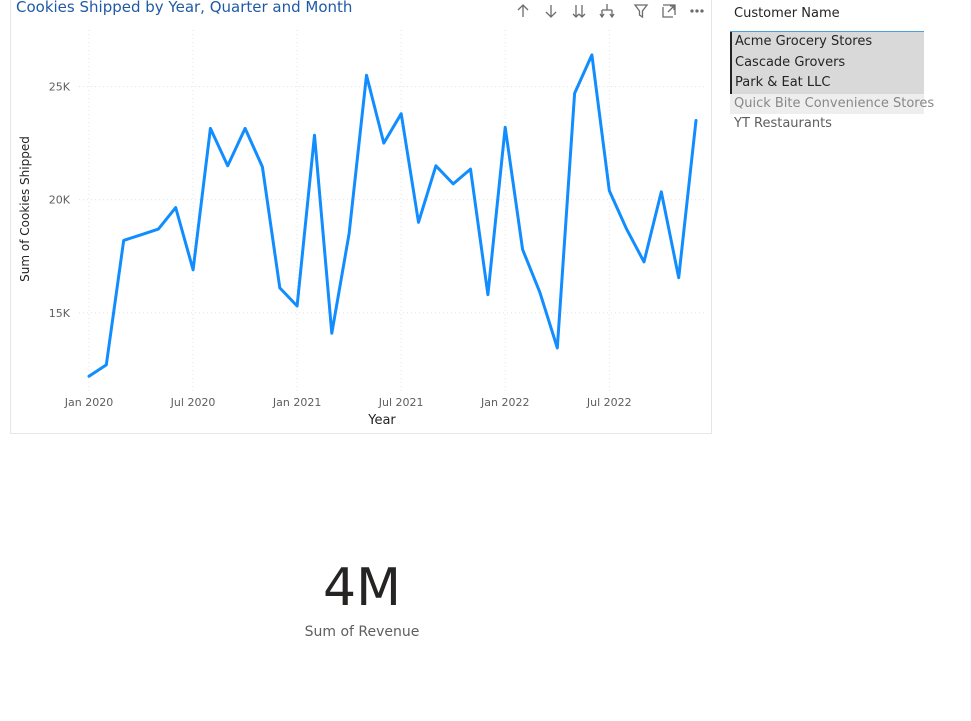 This screenshot has height=721, width=971. I want to click on slicer-item: Acme Grocery Stores, so click(827, 42).